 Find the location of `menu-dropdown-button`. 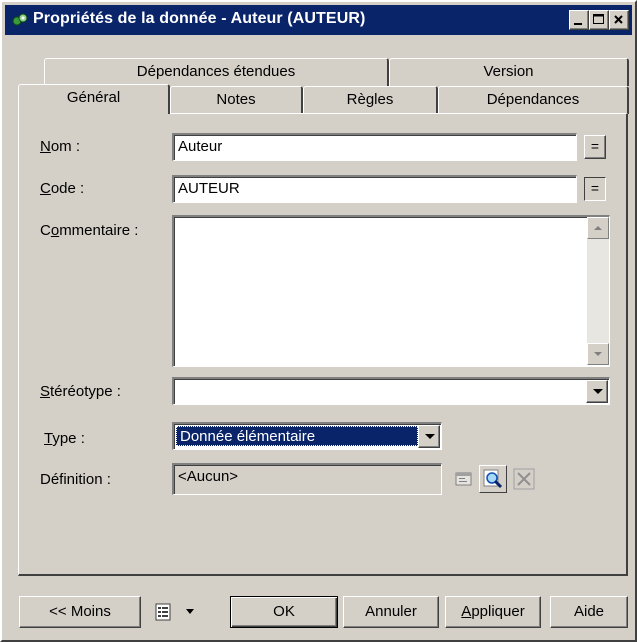

menu-dropdown-button is located at coordinates (179, 612).